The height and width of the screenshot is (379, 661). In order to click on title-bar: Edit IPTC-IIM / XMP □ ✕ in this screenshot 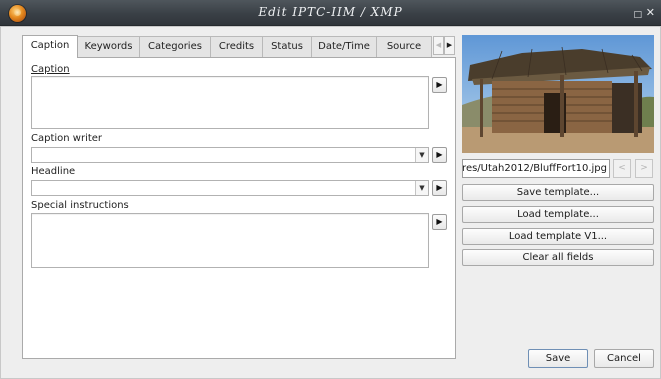, I will do `click(330, 13)`.